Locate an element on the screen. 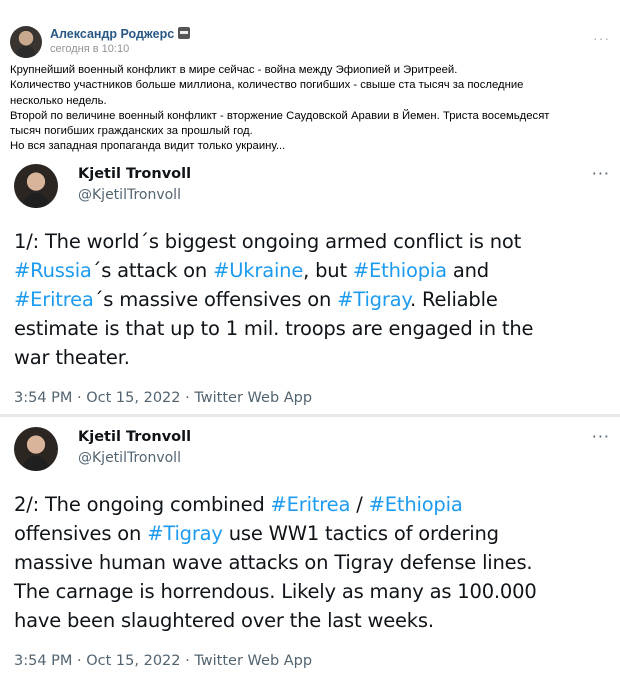  tweet-text-segment: . Reliable is located at coordinates (453, 299).